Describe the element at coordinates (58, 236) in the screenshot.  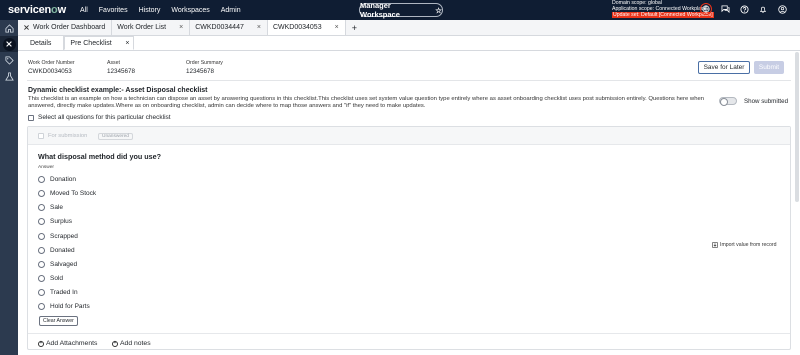
I see `option-scrapped: Scrapped` at that location.